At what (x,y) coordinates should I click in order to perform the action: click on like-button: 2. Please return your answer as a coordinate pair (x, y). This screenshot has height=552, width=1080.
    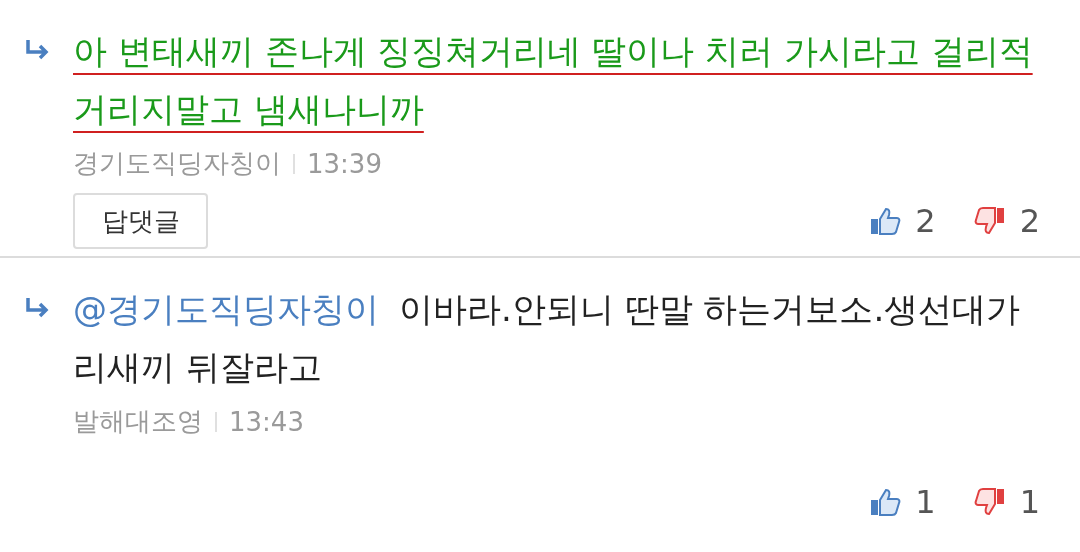
    Looking at the image, I should click on (902, 221).